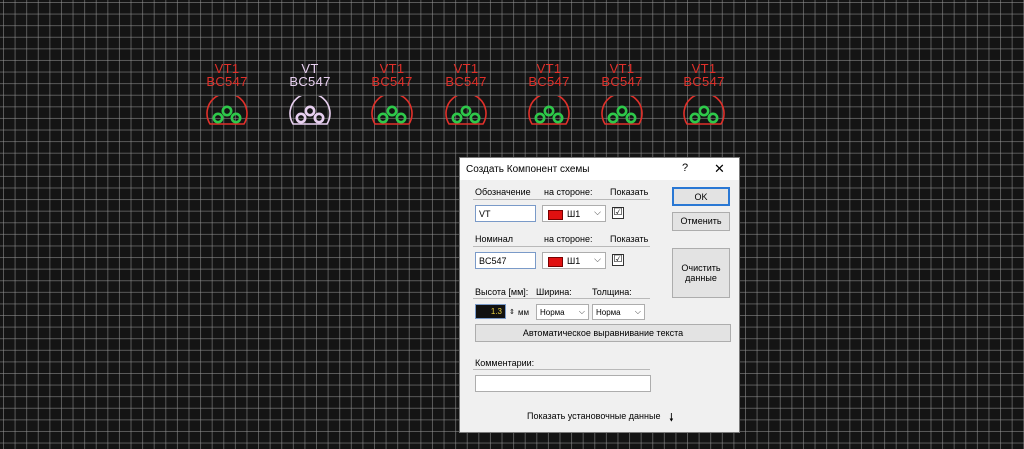 The height and width of the screenshot is (449, 1024). I want to click on clear-label-1: Очистить, so click(701, 268).